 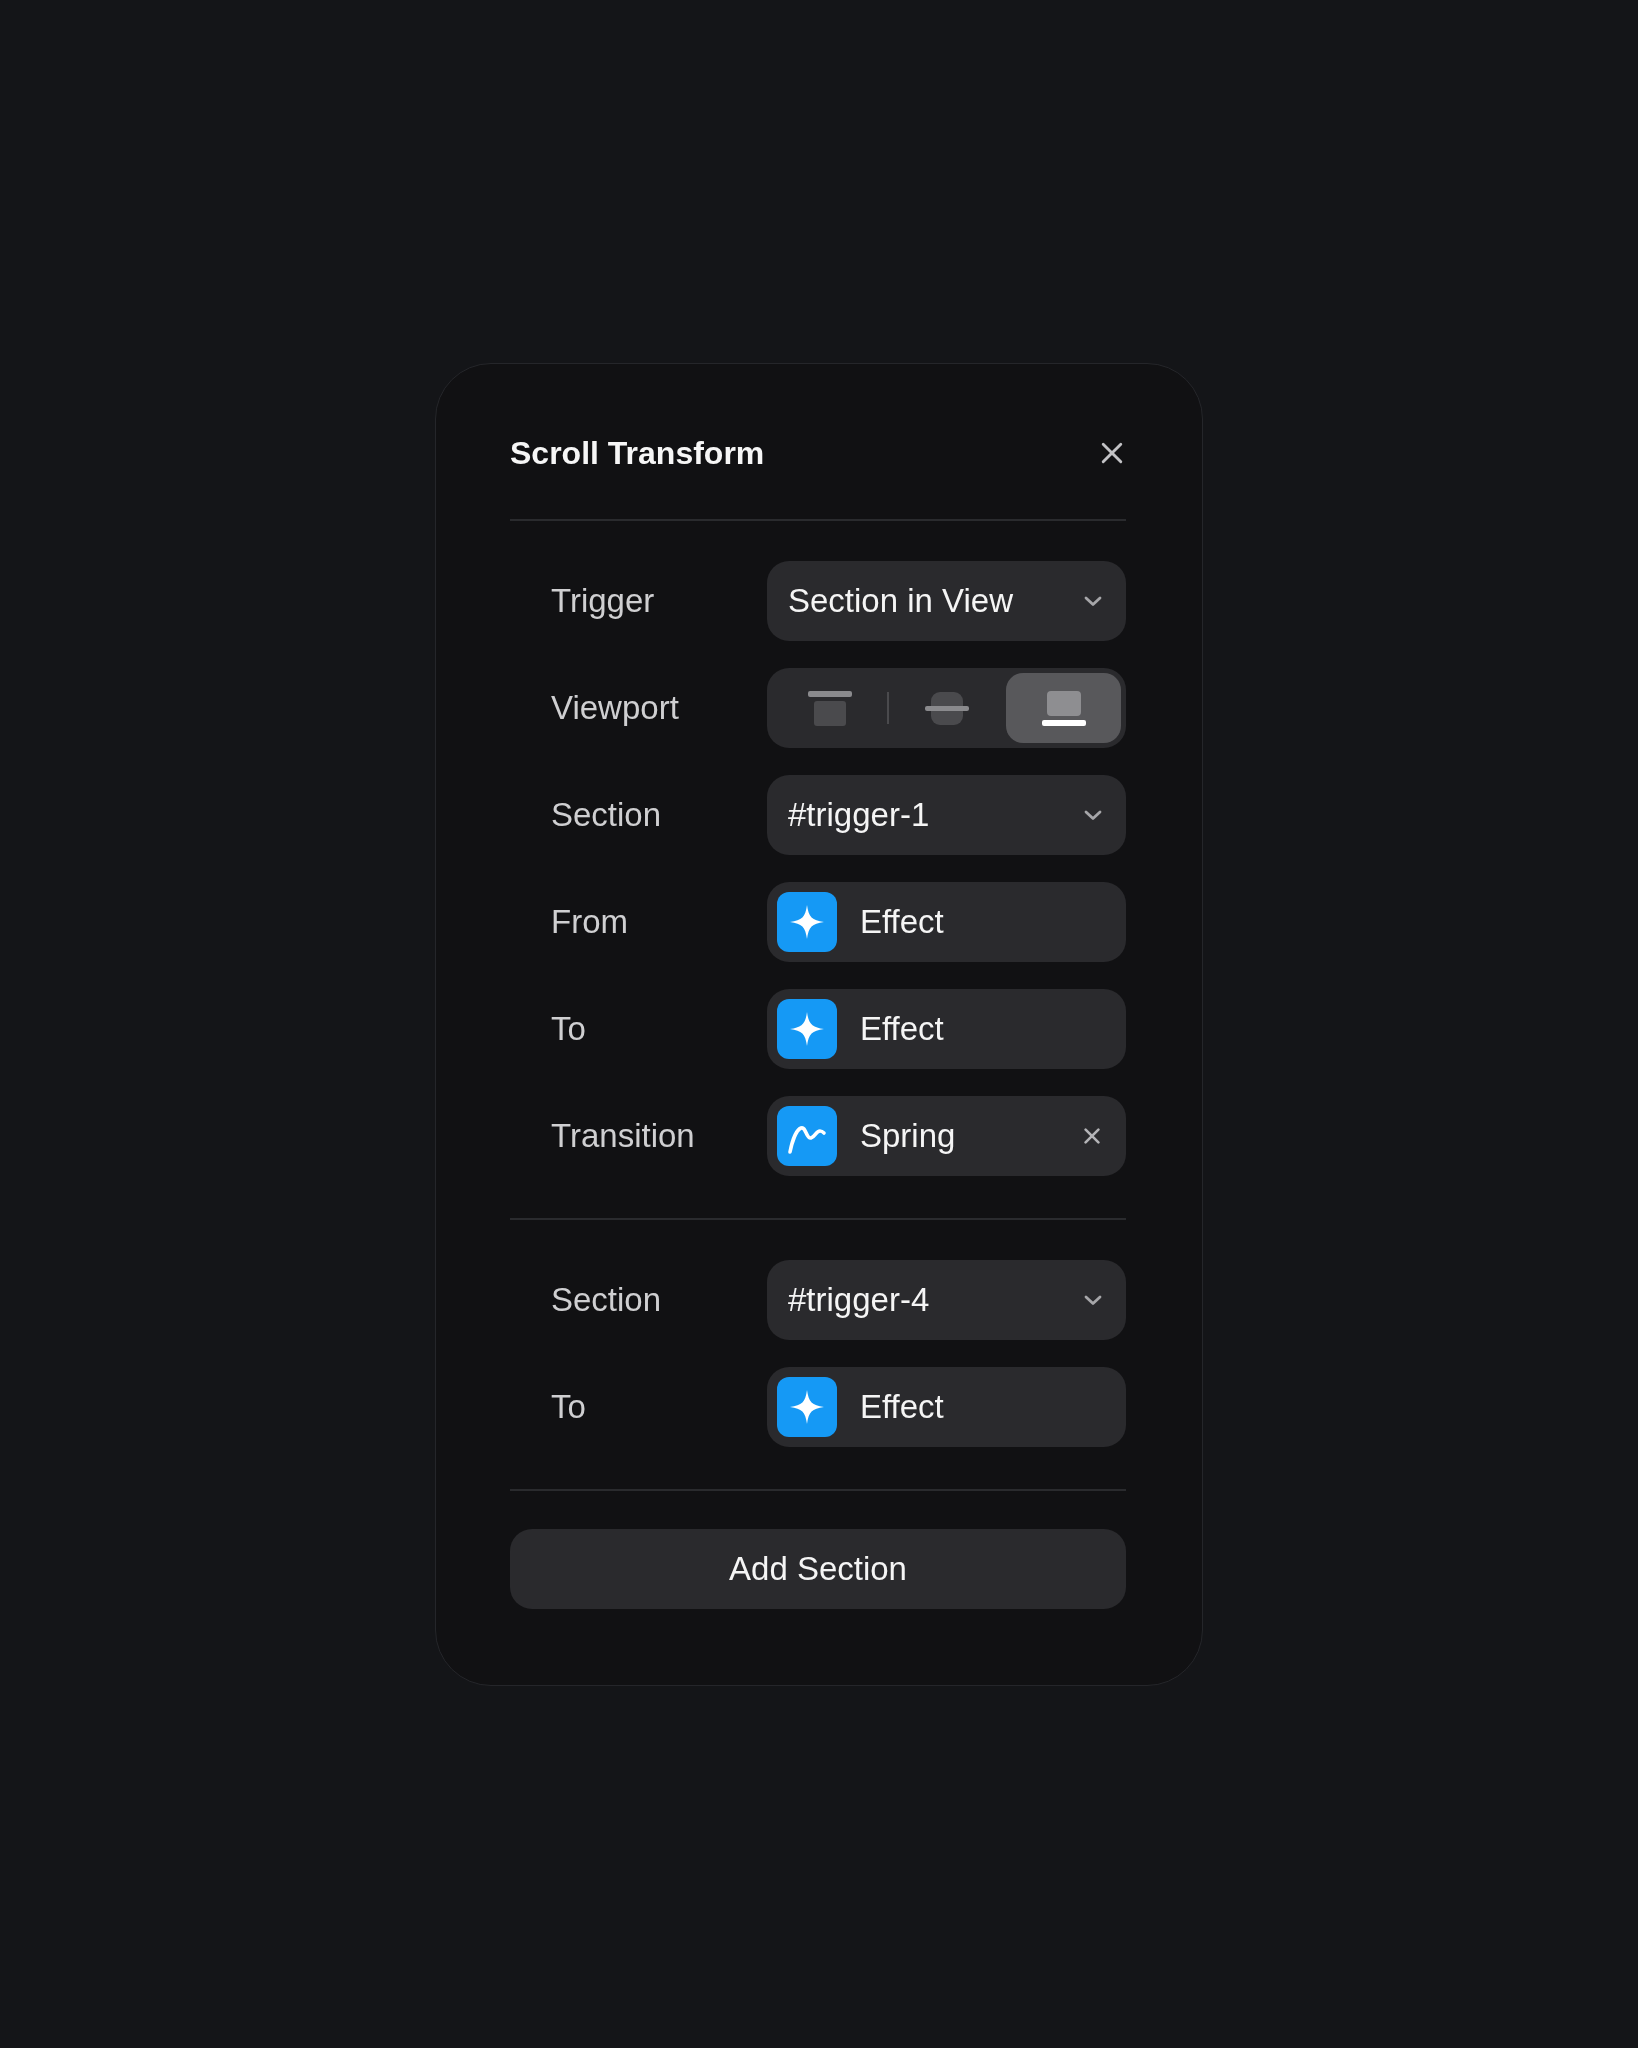 What do you see at coordinates (829, 708) in the screenshot?
I see `align-top-icon` at bounding box center [829, 708].